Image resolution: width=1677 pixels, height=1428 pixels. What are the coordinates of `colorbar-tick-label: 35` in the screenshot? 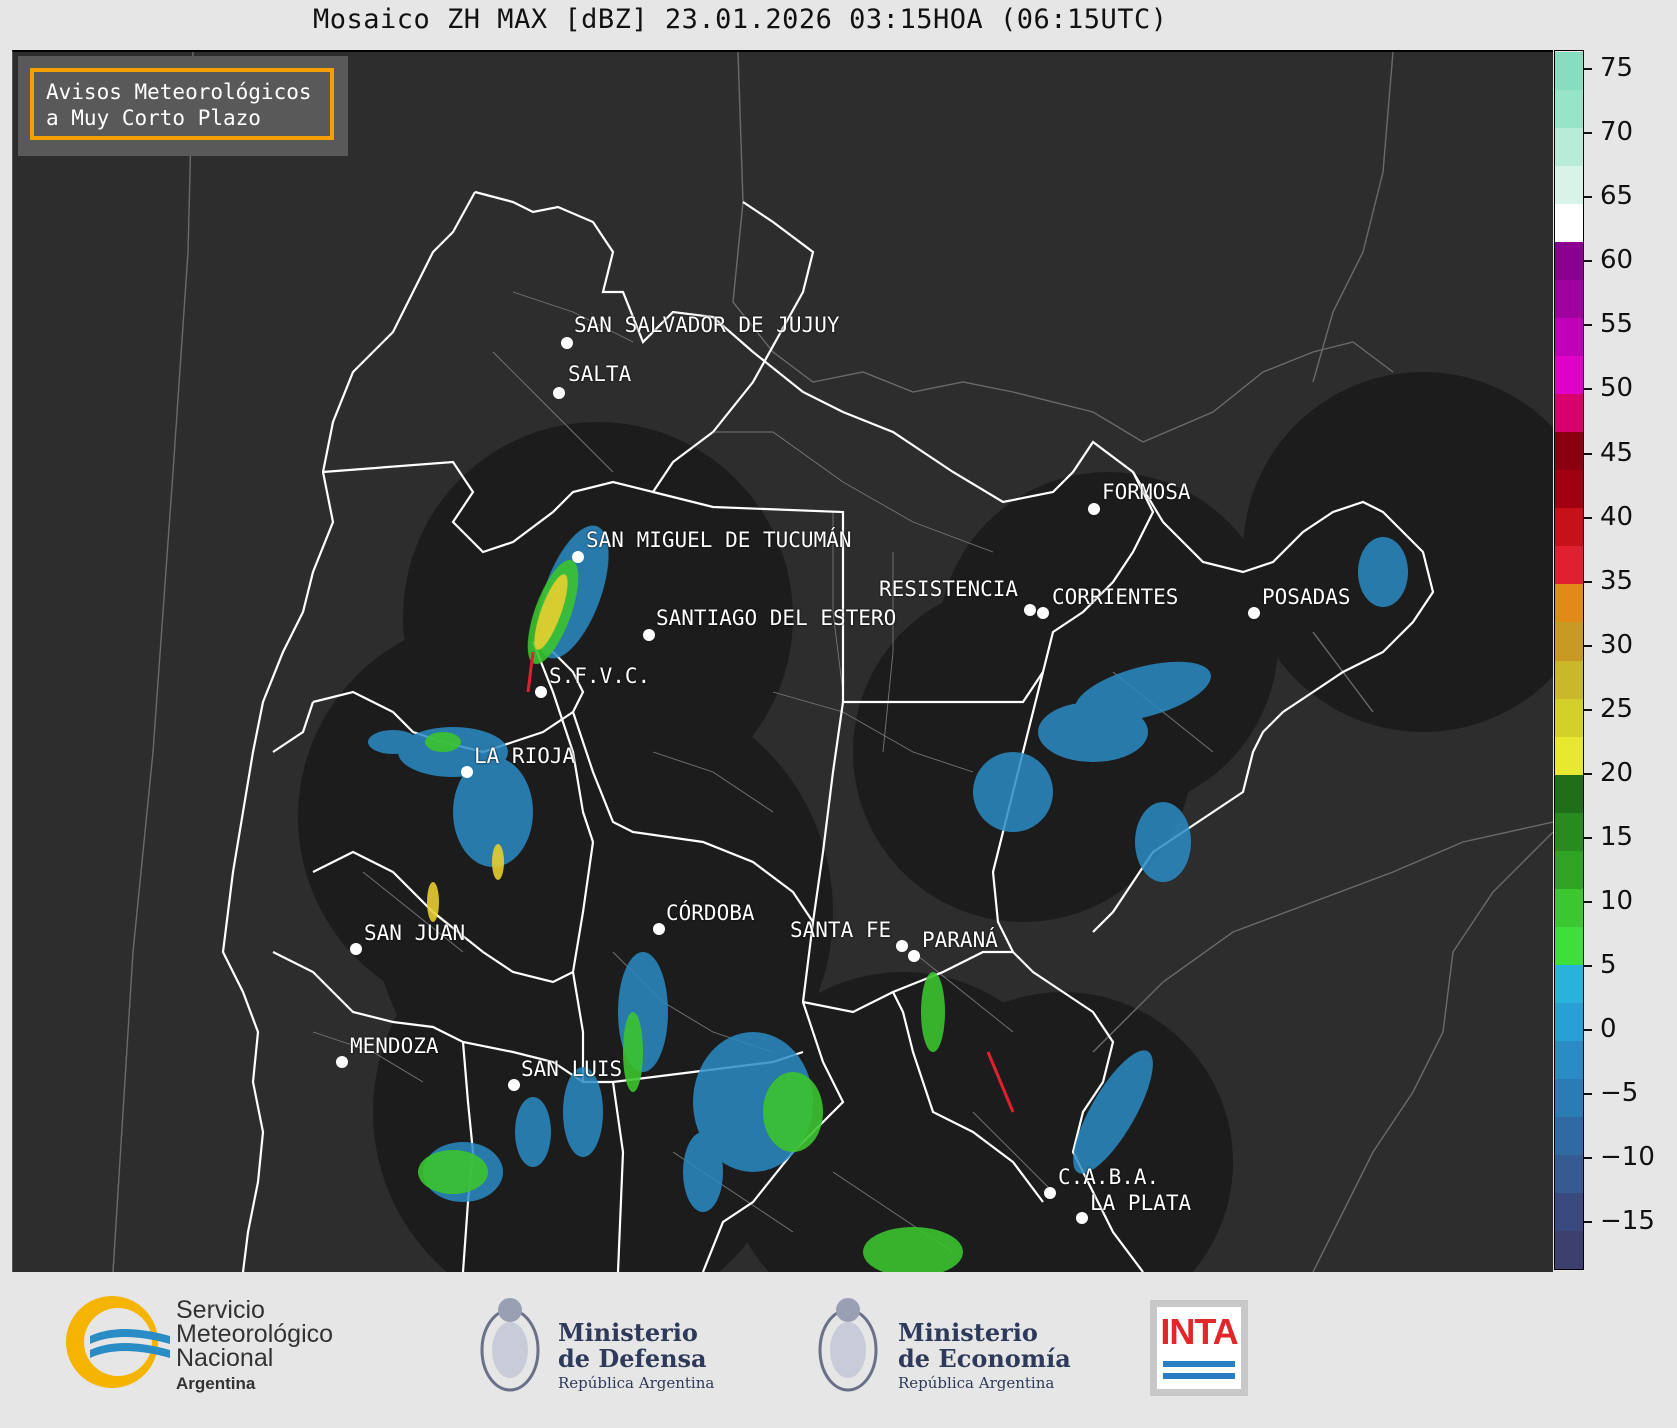 It's located at (1608, 581).